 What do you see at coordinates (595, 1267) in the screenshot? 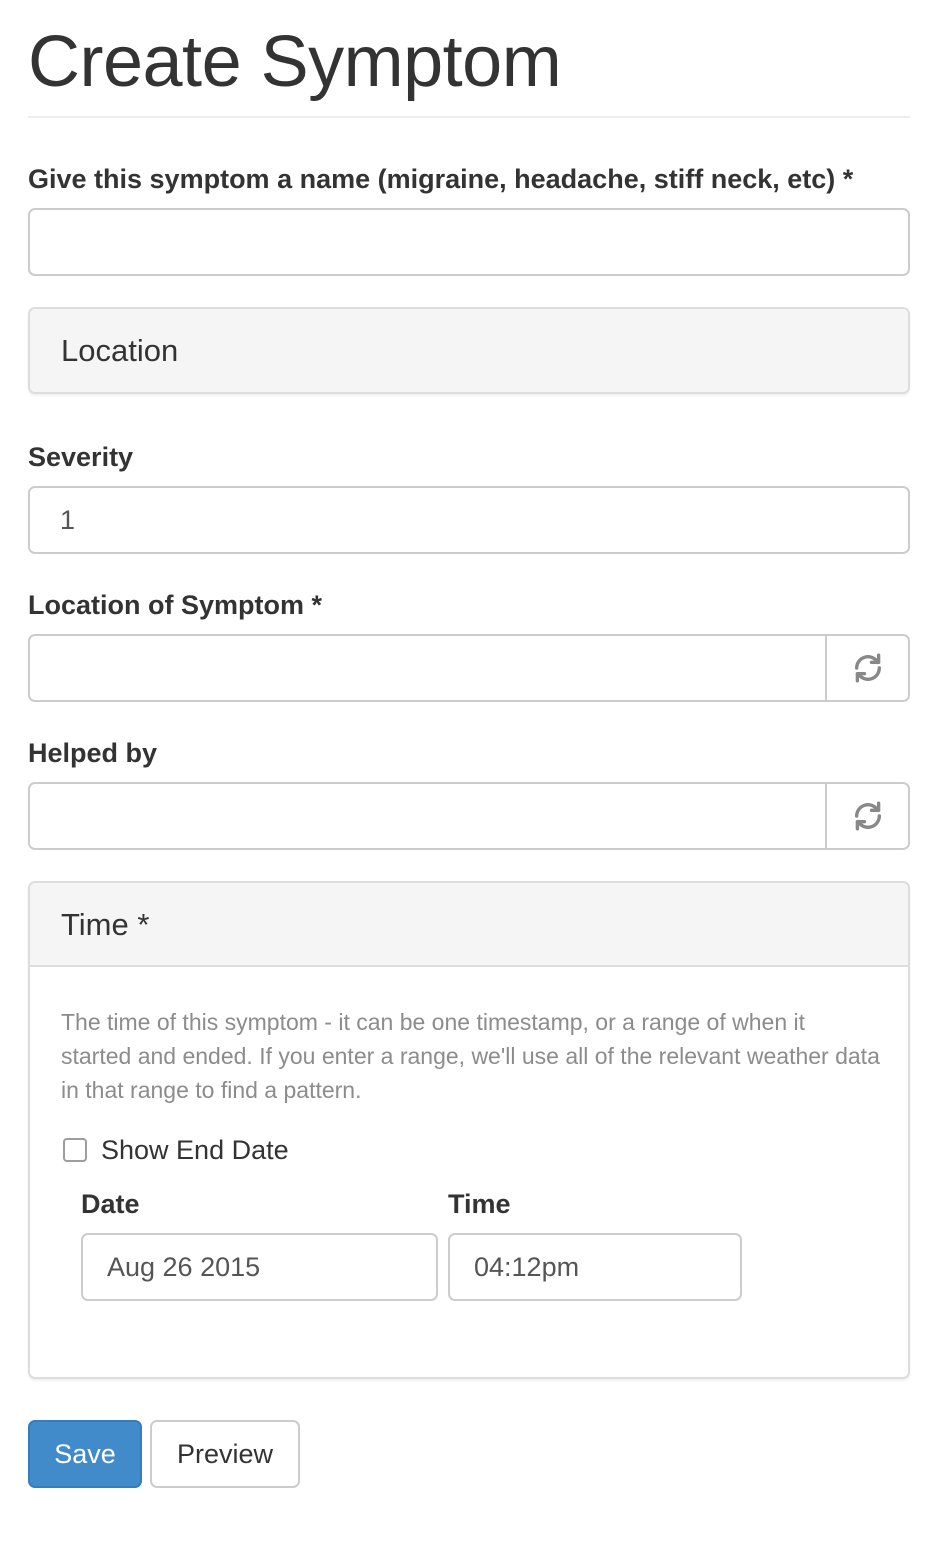
I see `time-input` at bounding box center [595, 1267].